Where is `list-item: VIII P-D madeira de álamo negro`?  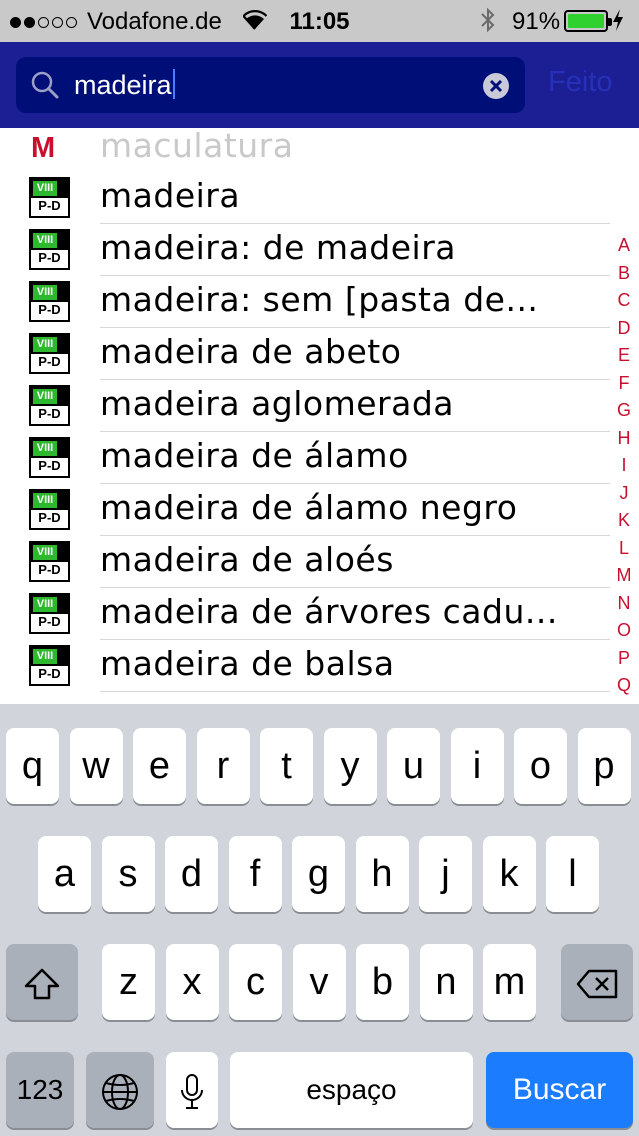 list-item: VIII P-D madeira de álamo negro is located at coordinates (305, 510).